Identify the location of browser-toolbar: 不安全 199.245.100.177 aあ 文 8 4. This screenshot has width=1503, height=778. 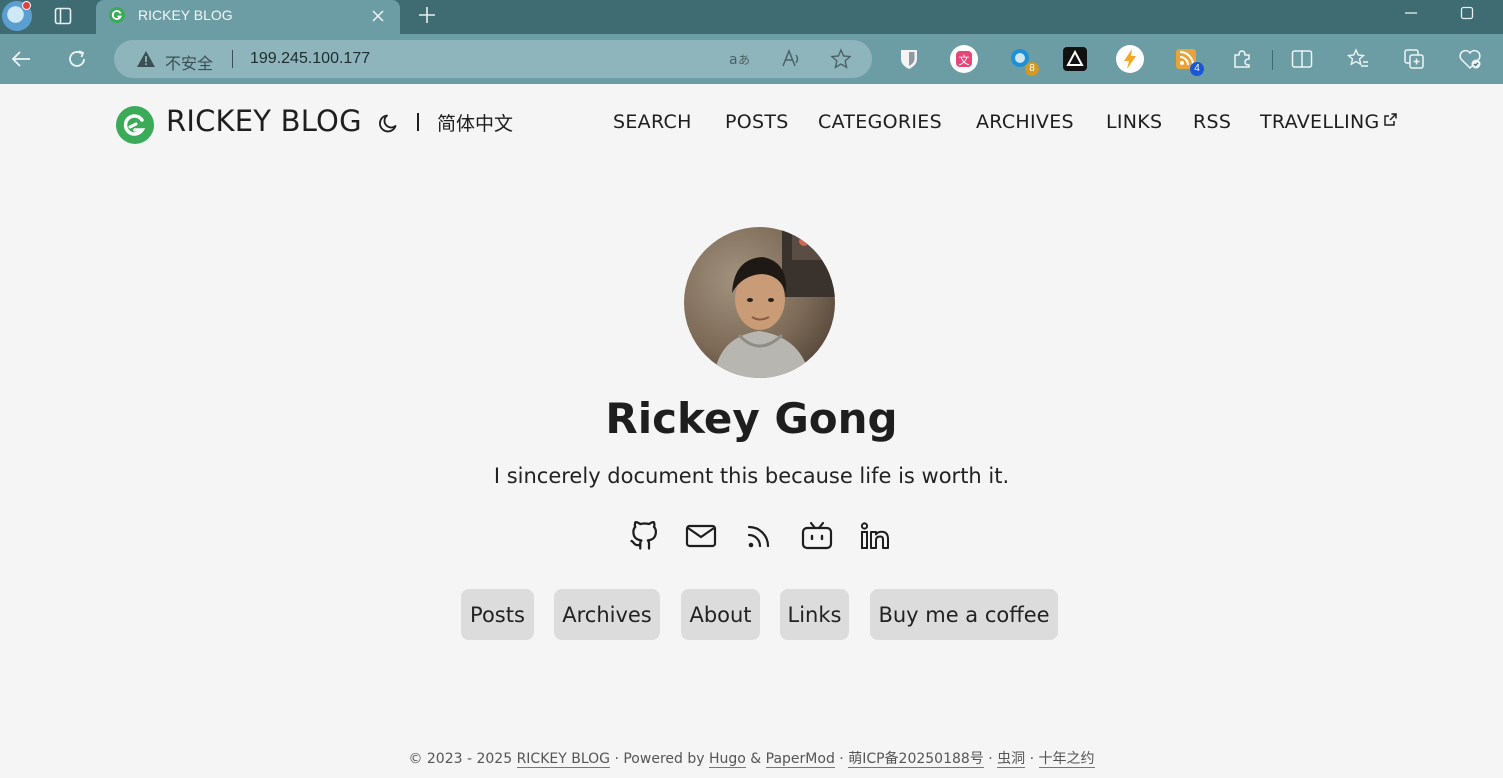
(751, 59).